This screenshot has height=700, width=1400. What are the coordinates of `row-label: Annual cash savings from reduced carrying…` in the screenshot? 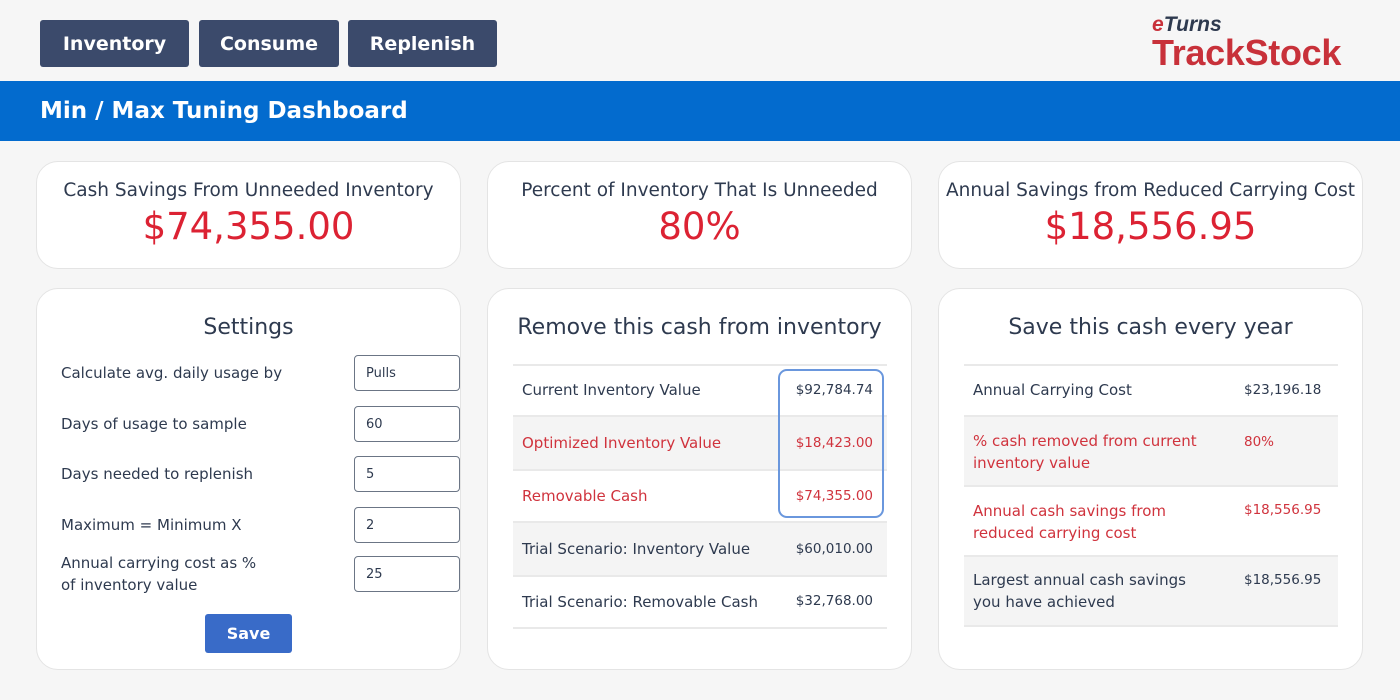 It's located at (1070, 522).